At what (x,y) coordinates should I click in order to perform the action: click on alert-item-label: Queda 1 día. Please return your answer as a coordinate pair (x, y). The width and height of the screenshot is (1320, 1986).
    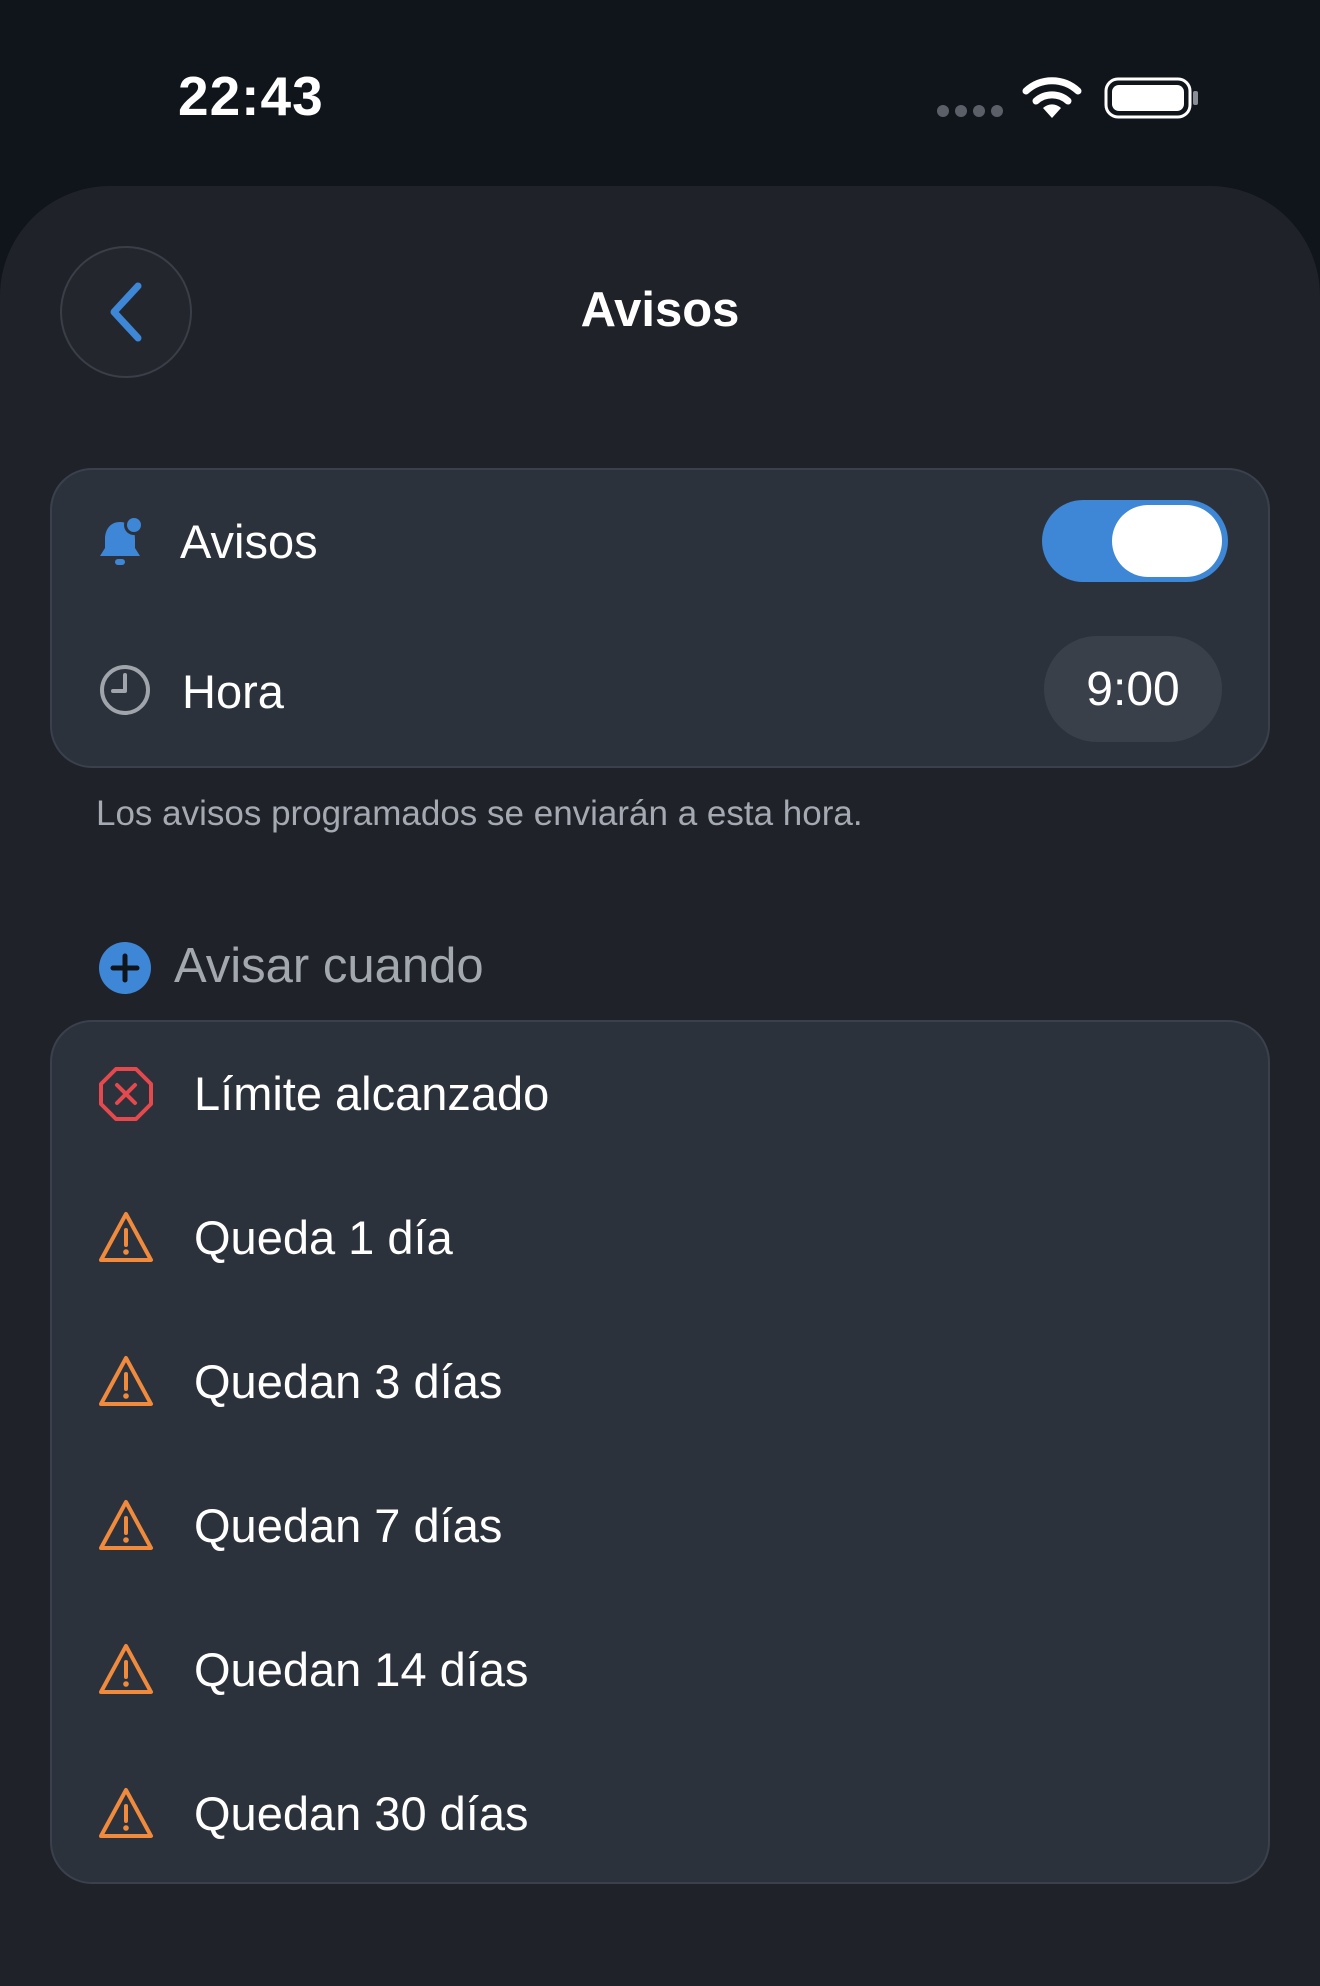
    Looking at the image, I should click on (323, 1237).